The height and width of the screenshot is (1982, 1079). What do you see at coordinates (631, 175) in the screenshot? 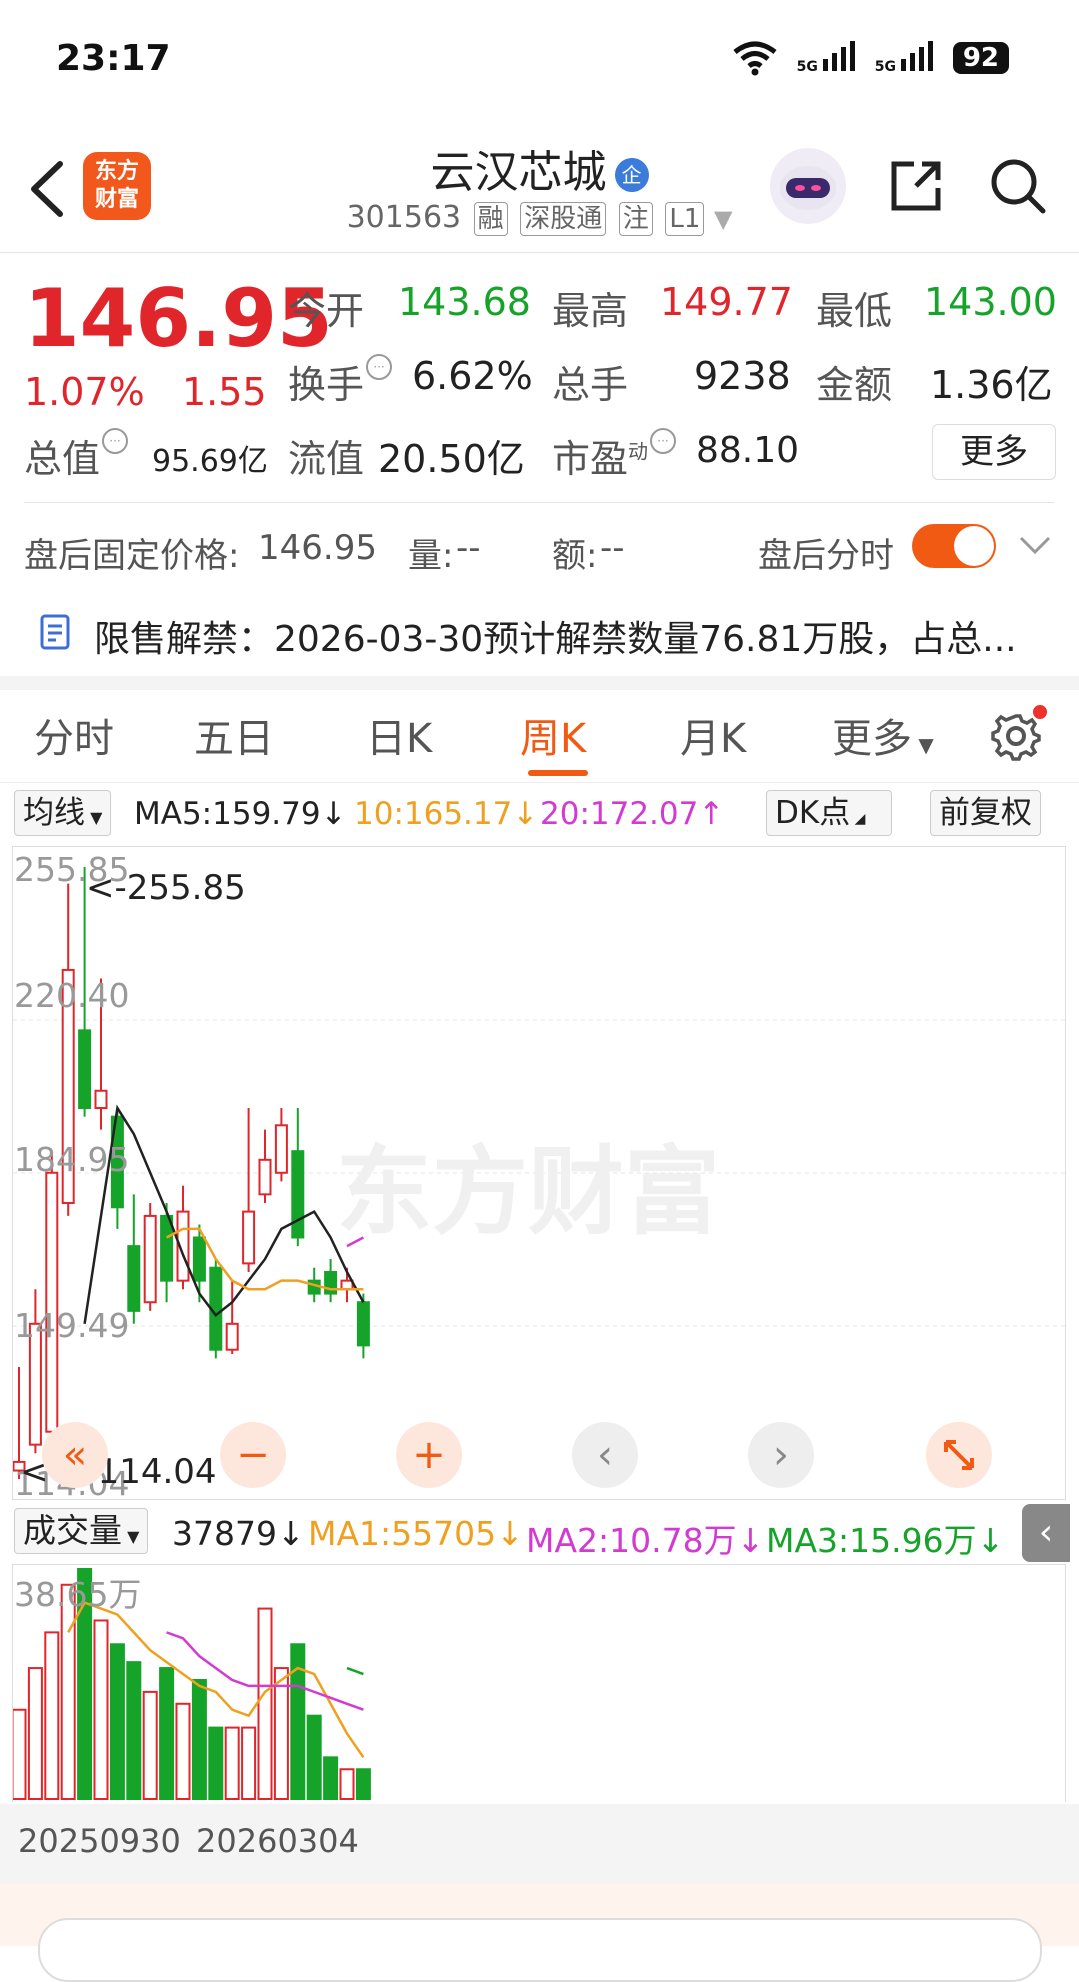
I see `enterprise-badge-icon: 企` at bounding box center [631, 175].